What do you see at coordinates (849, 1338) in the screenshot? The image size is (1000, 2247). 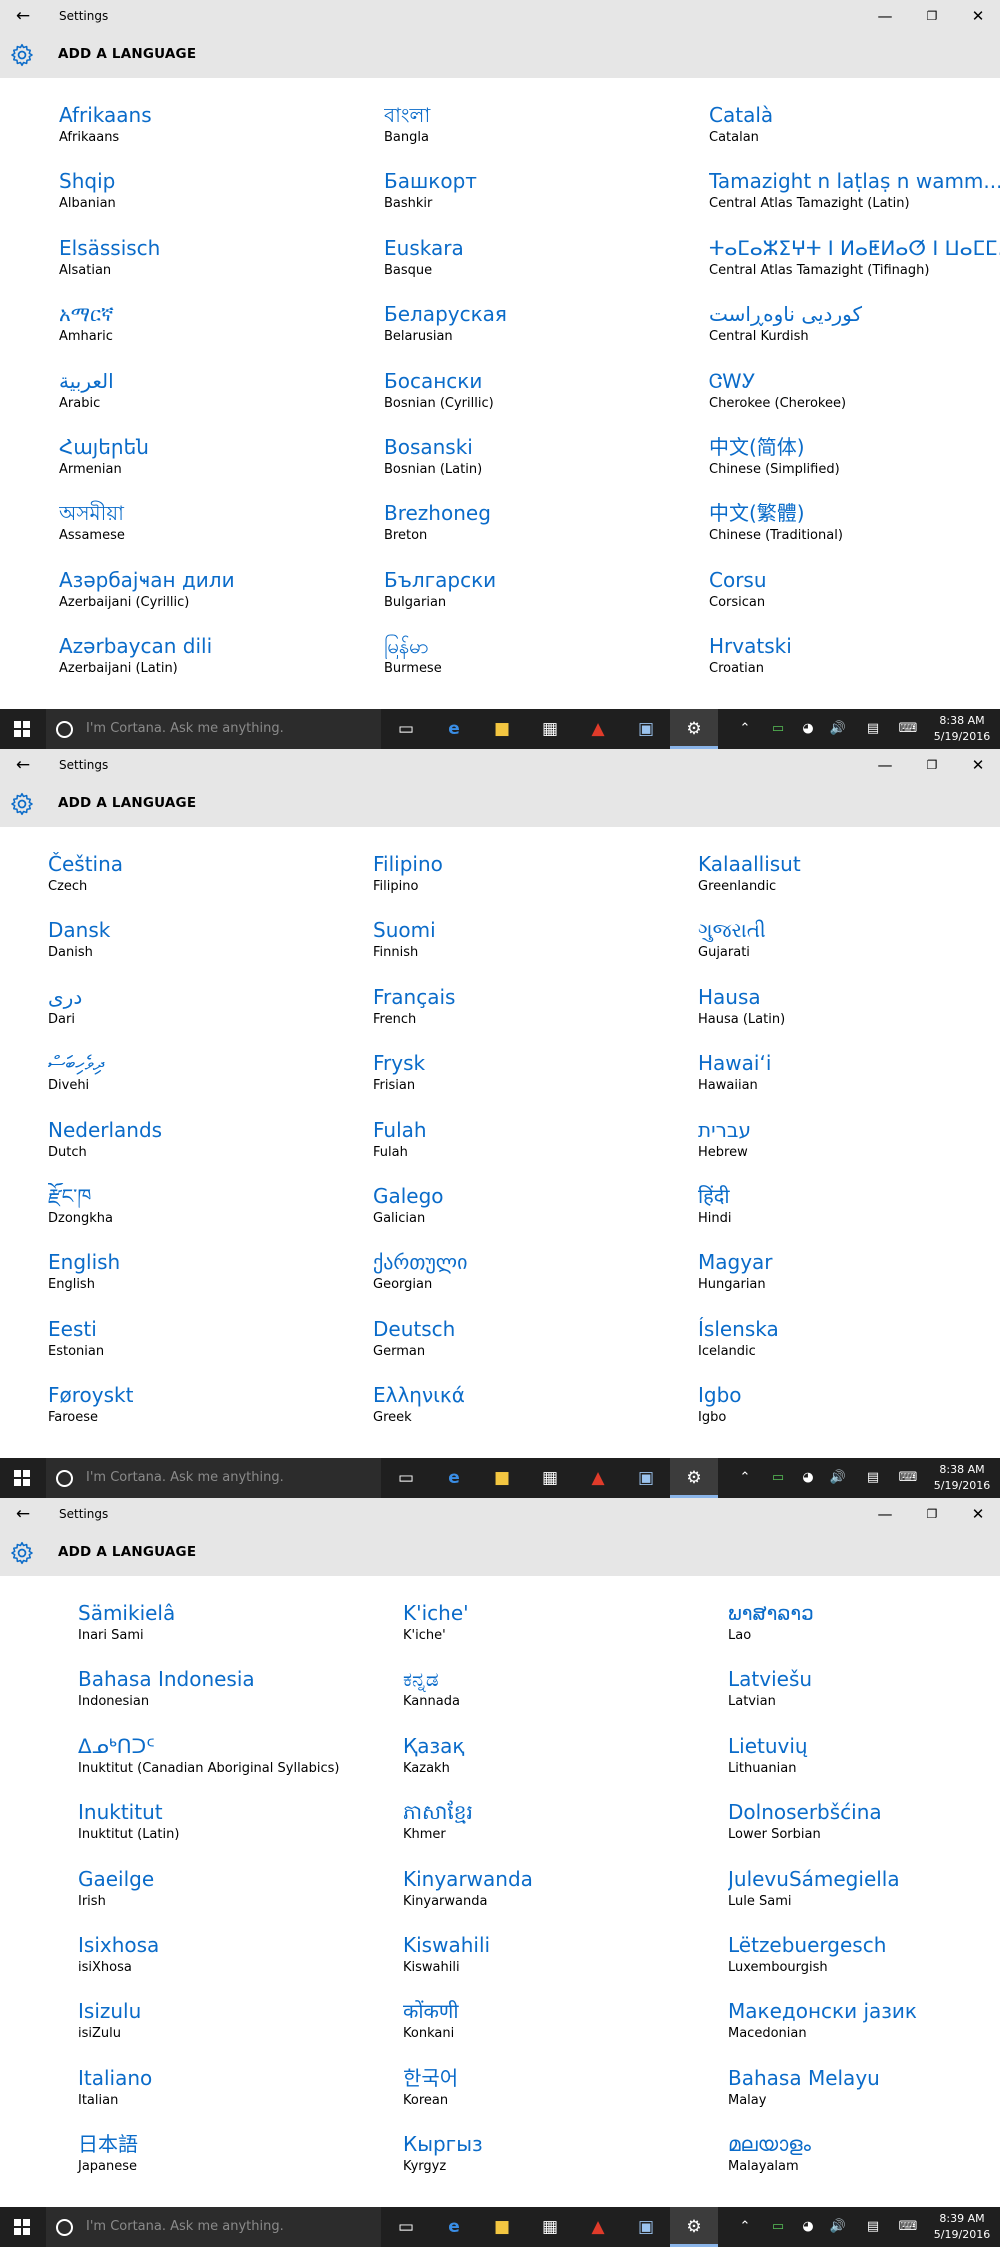 I see `language-item: Íslenska Icelandic` at bounding box center [849, 1338].